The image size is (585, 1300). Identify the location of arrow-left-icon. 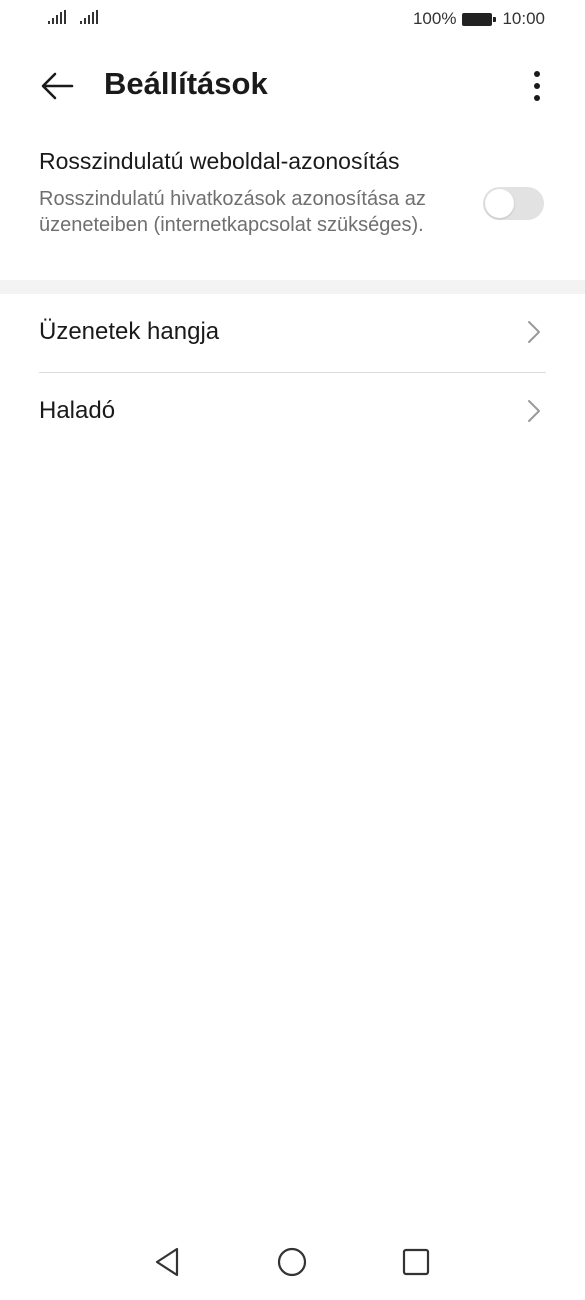
(57, 86).